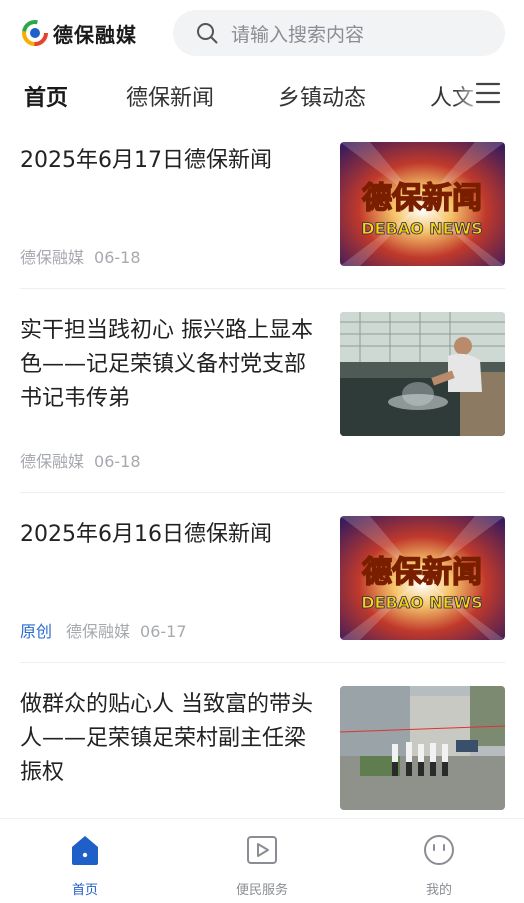 This screenshot has height=903, width=524. I want to click on nav-home-label: 首页, so click(84, 890).